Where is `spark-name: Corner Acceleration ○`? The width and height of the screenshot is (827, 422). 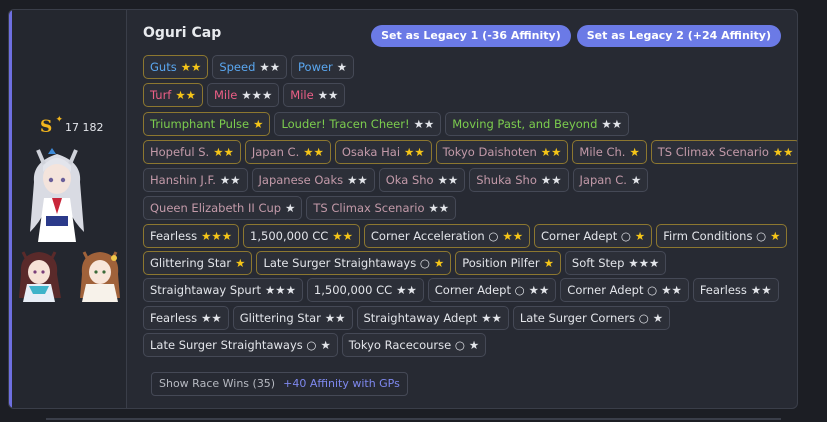
spark-name: Corner Acceleration ○ is located at coordinates (434, 236).